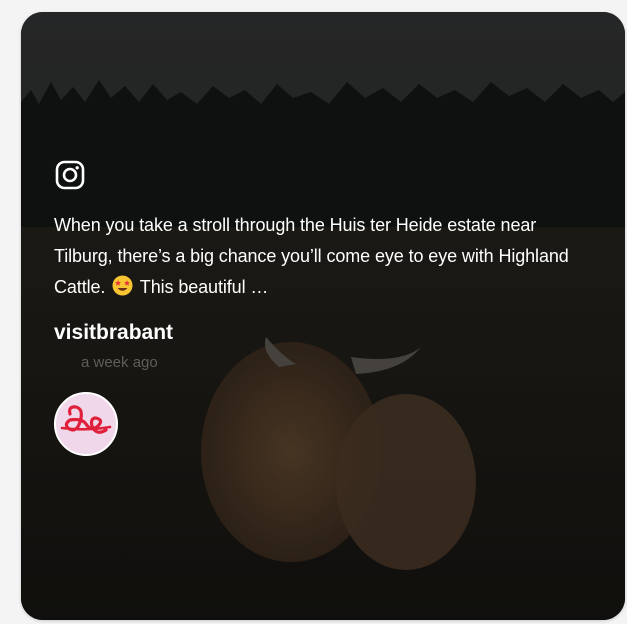  I want to click on visitbrabant-logo-icon, so click(86, 419).